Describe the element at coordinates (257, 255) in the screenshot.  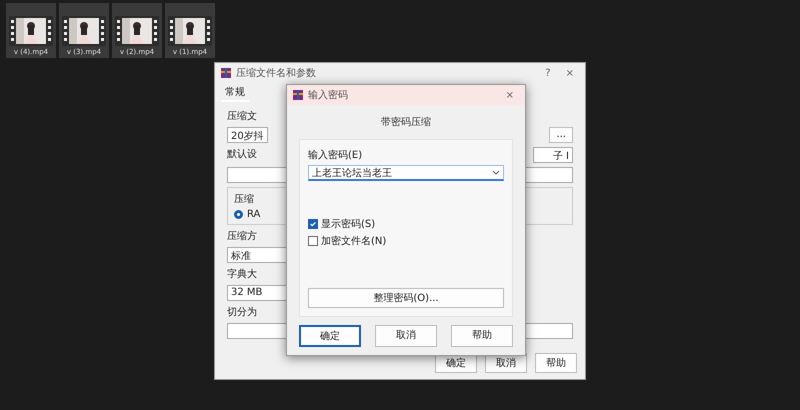
I see `method-dropdown: 标准` at that location.